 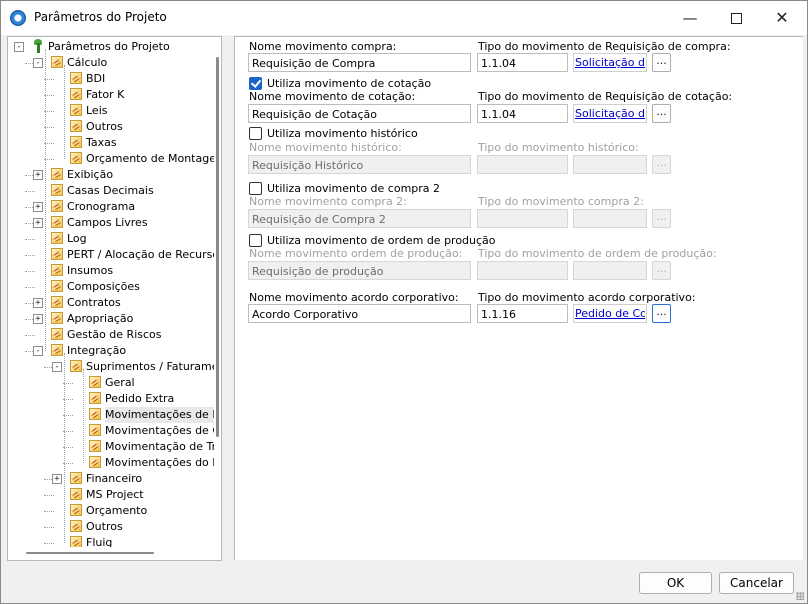 I want to click on tree-item: + Campos Livres, so click(x=111, y=223).